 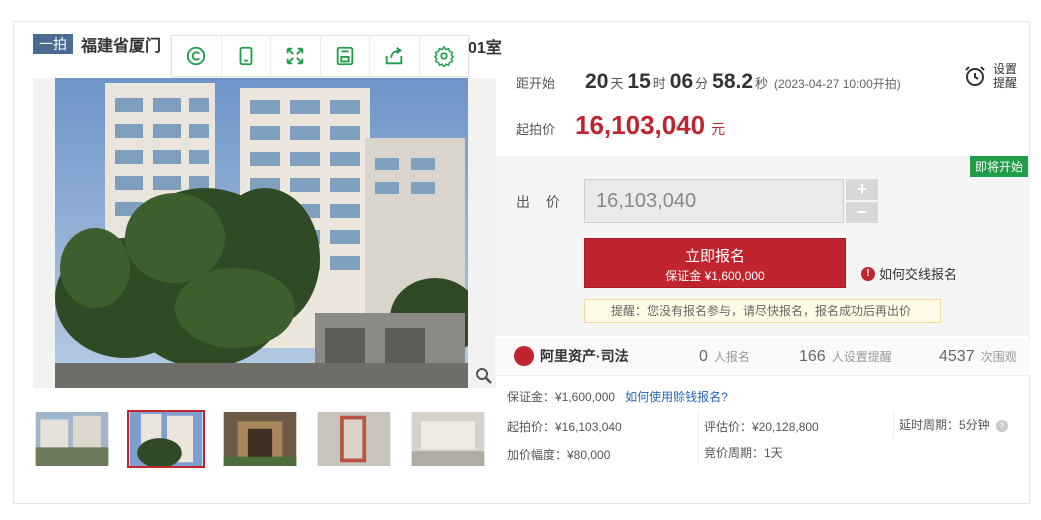 I want to click on deposit-text: 保证金：¥1,600,000, so click(x=561, y=397).